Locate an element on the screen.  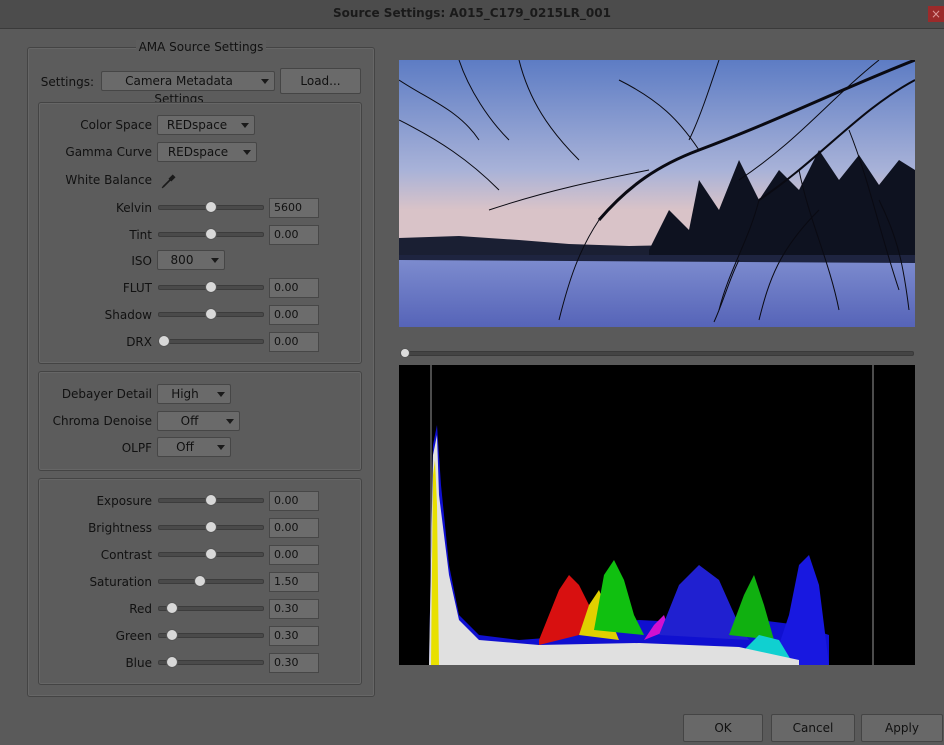
green-label: Green is located at coordinates (133, 636).